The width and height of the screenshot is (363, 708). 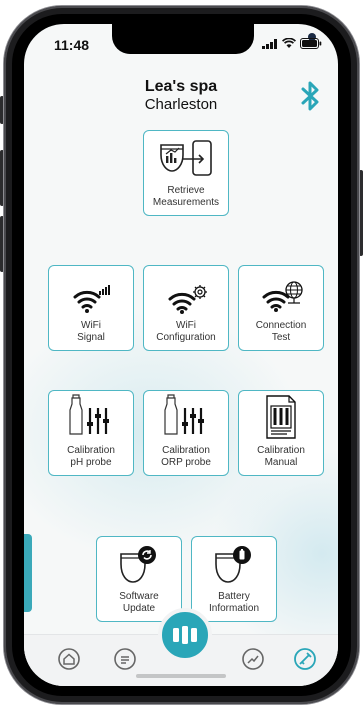 I want to click on cellular-signal-icon, so click(x=269, y=43).